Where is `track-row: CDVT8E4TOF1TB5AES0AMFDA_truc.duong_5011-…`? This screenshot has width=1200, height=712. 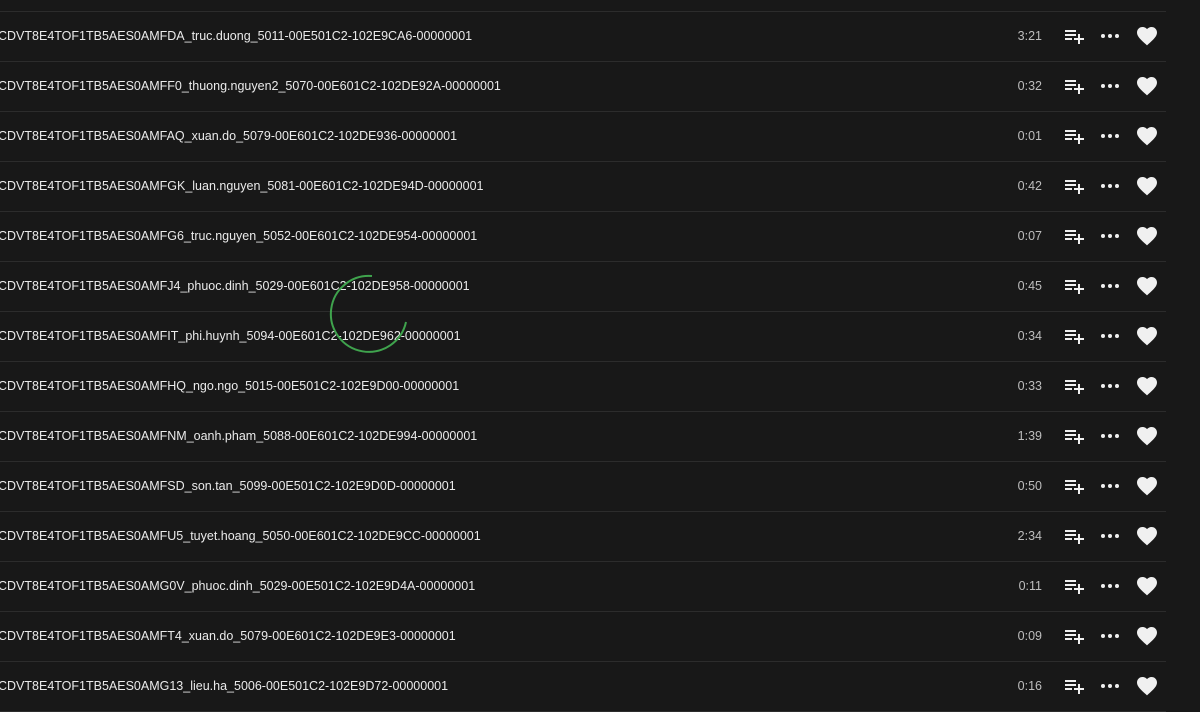 track-row: CDVT8E4TOF1TB5AES0AMFDA_truc.duong_5011-… is located at coordinates (583, 37).